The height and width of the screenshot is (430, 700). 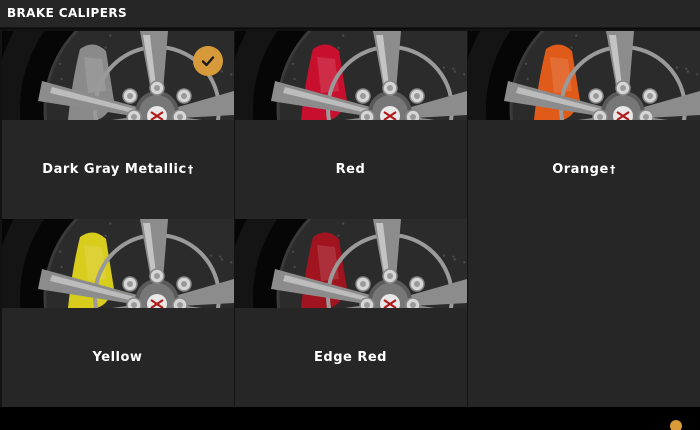 What do you see at coordinates (584, 313) in the screenshot?
I see `empty-grid-cell` at bounding box center [584, 313].